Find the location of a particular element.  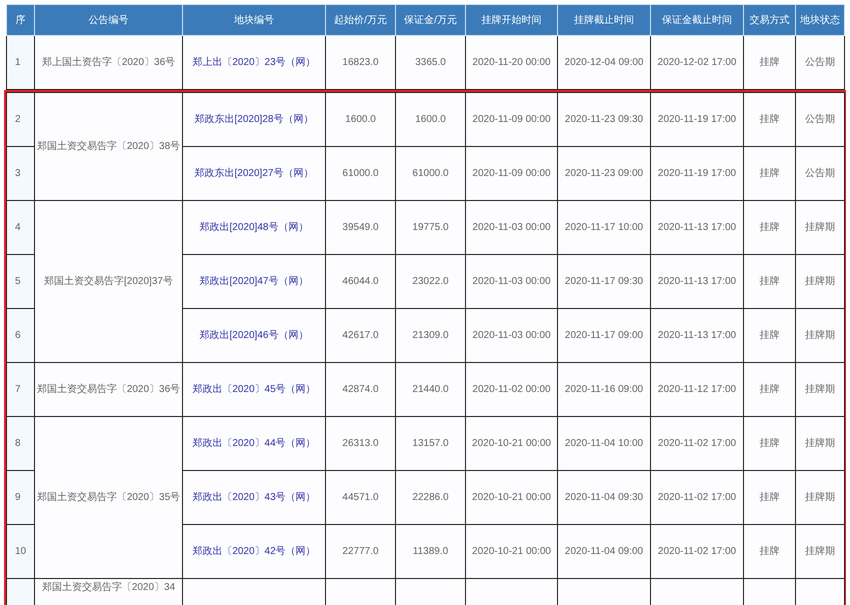

table-cell: 郑国土资交易告字〔2020〕38号 is located at coordinates (108, 146).